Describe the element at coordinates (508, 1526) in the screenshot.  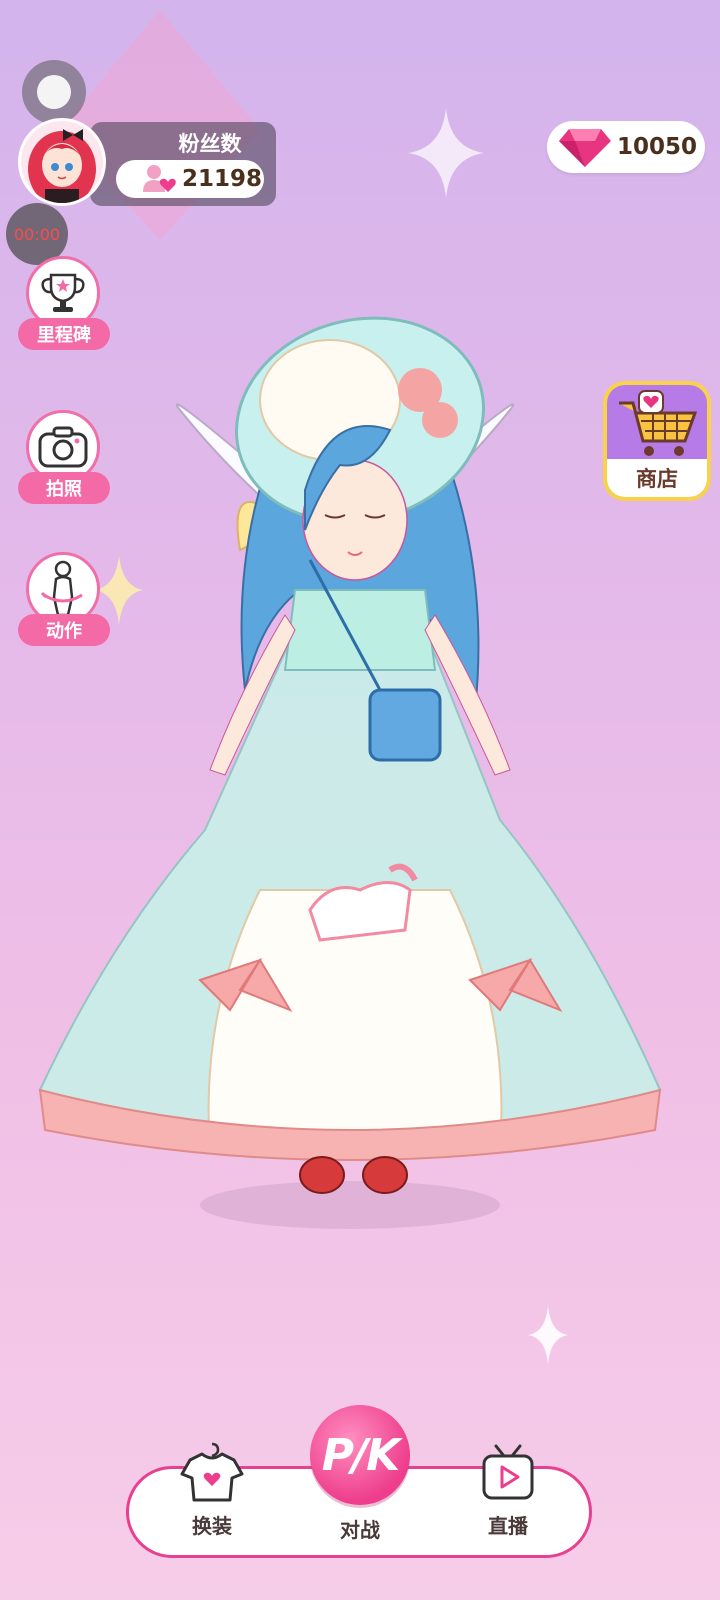
I see `live-tab-label: 直播` at that location.